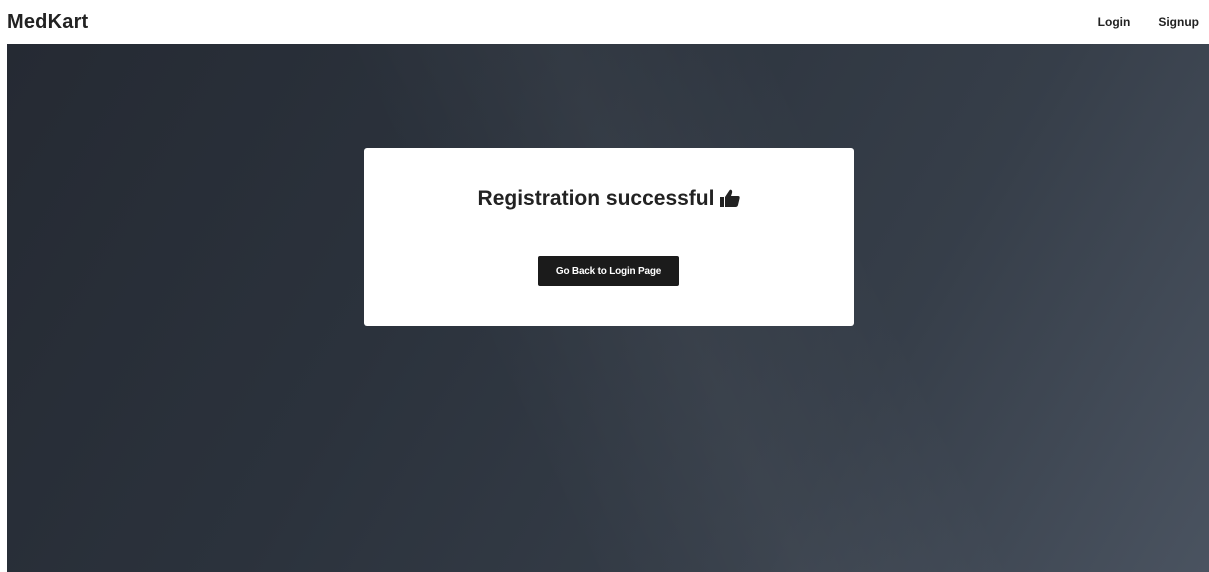 This screenshot has height=572, width=1209. I want to click on thumbs-up-icon, so click(730, 201).